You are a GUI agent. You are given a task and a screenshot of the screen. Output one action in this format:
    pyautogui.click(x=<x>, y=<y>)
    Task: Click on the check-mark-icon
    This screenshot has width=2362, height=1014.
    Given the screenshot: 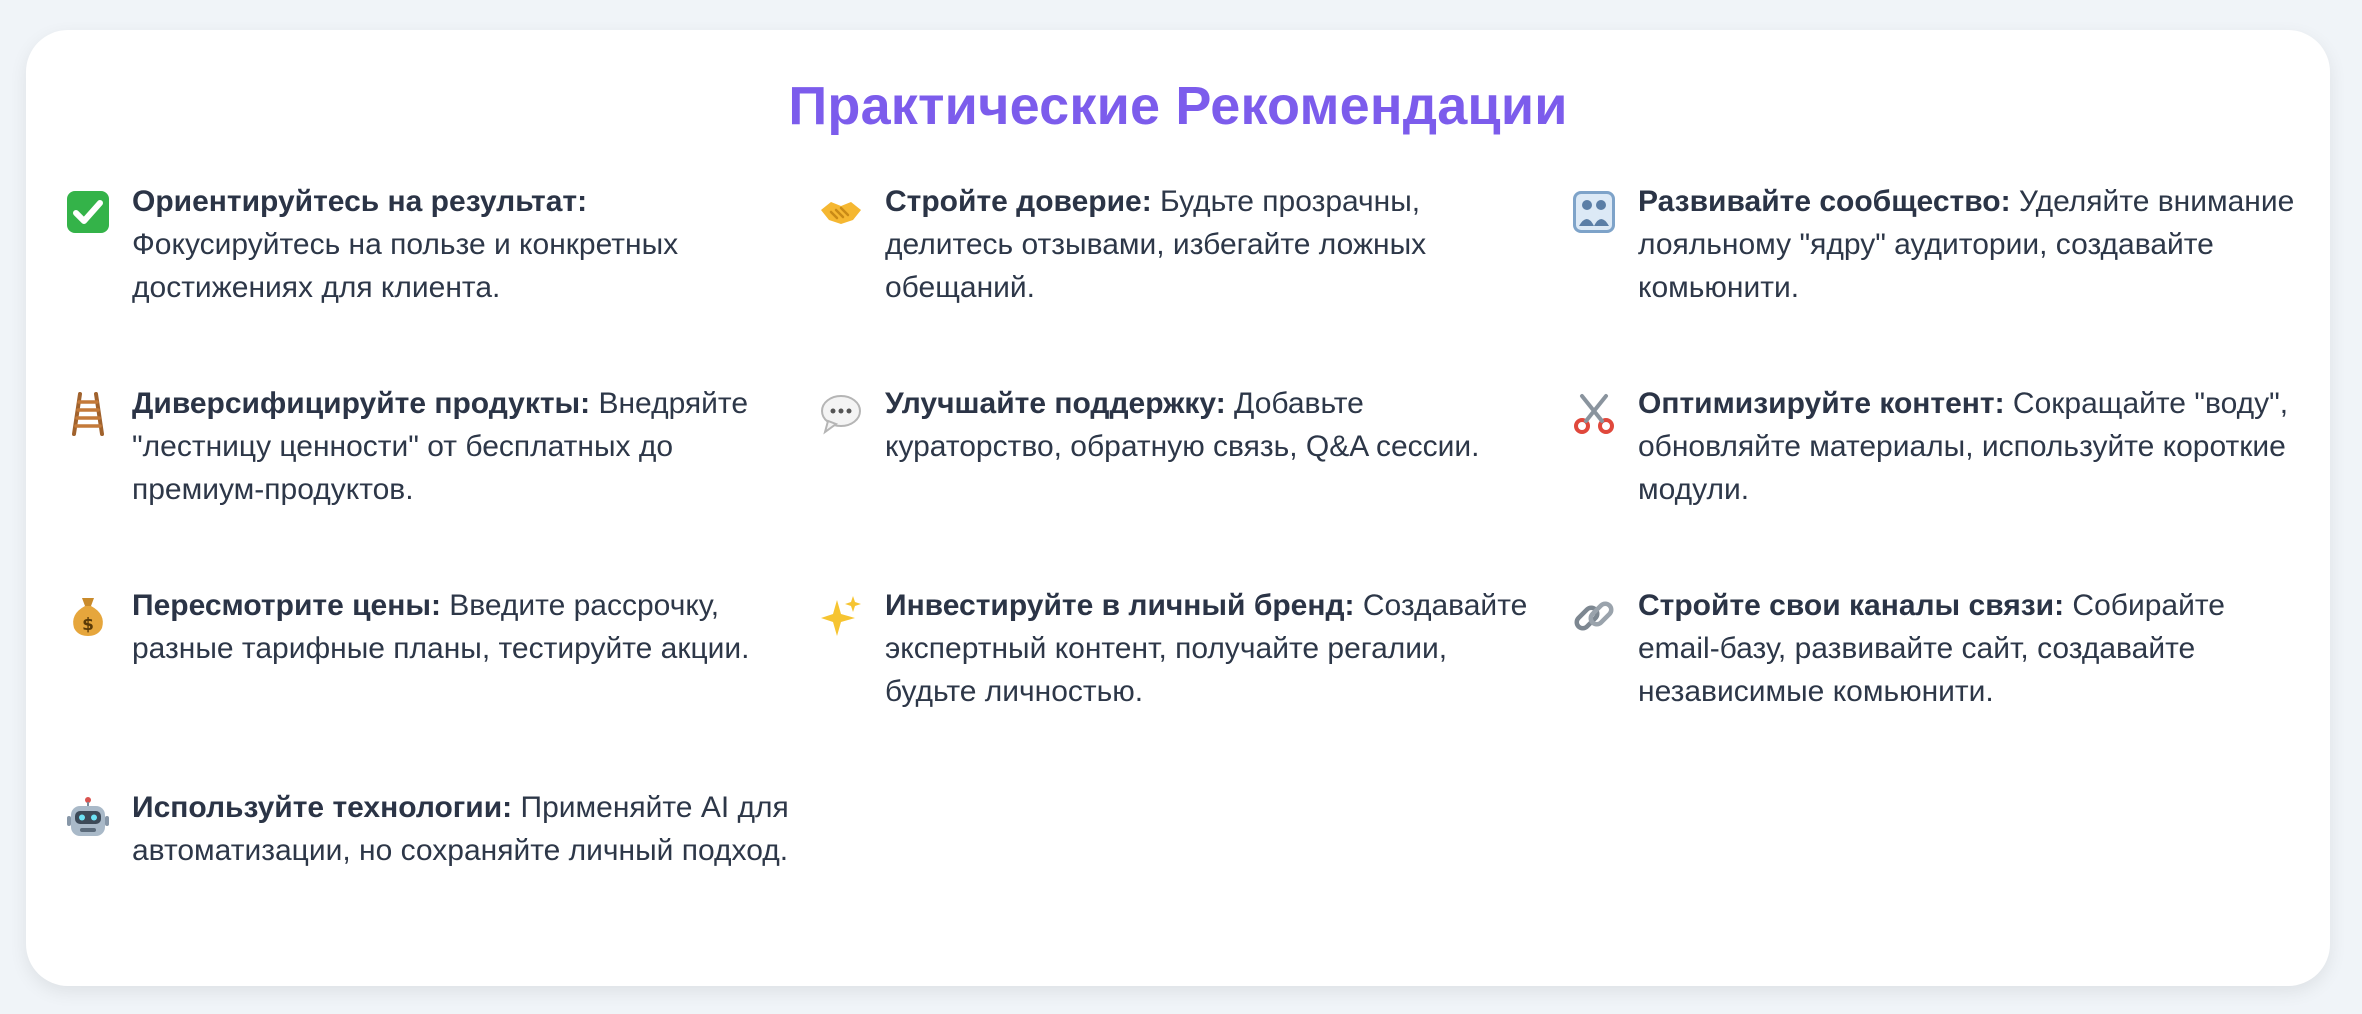 What is the action you would take?
    pyautogui.click(x=99, y=212)
    